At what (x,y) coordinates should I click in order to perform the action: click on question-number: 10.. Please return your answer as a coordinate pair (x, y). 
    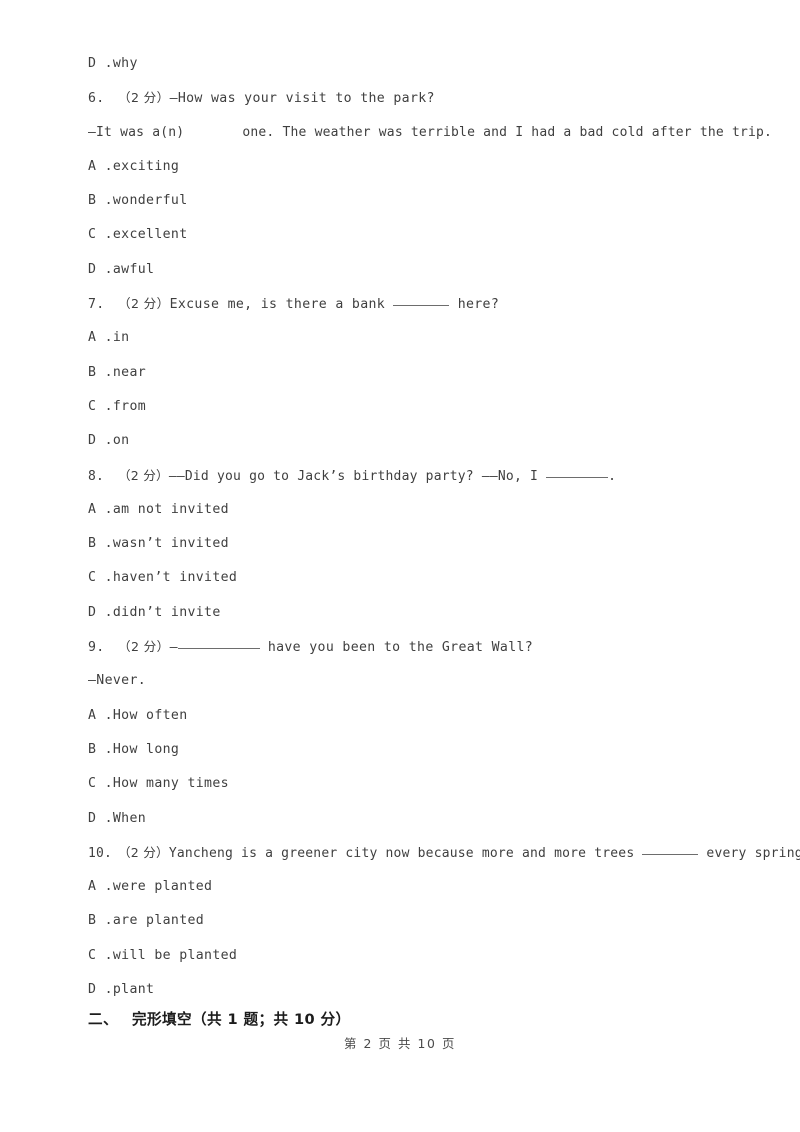
    Looking at the image, I should click on (100, 853).